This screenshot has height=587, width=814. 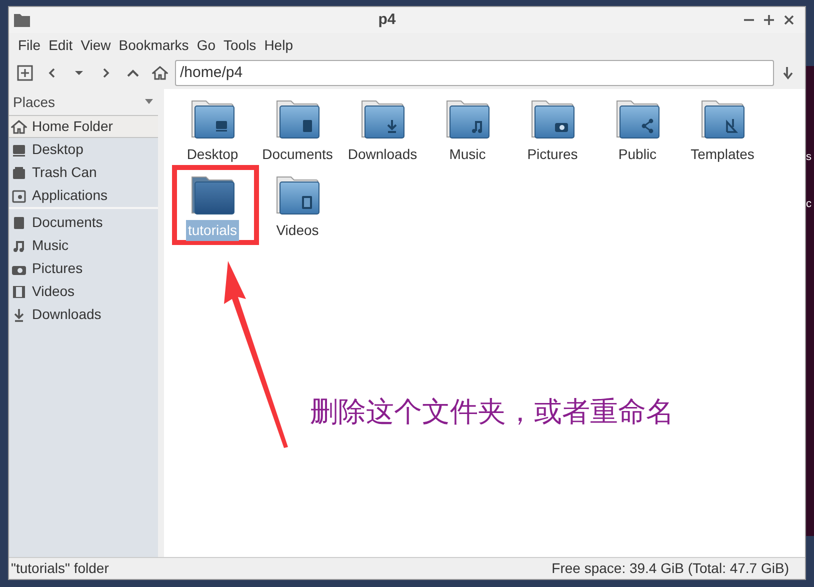 I want to click on forward-icon, so click(x=106, y=73).